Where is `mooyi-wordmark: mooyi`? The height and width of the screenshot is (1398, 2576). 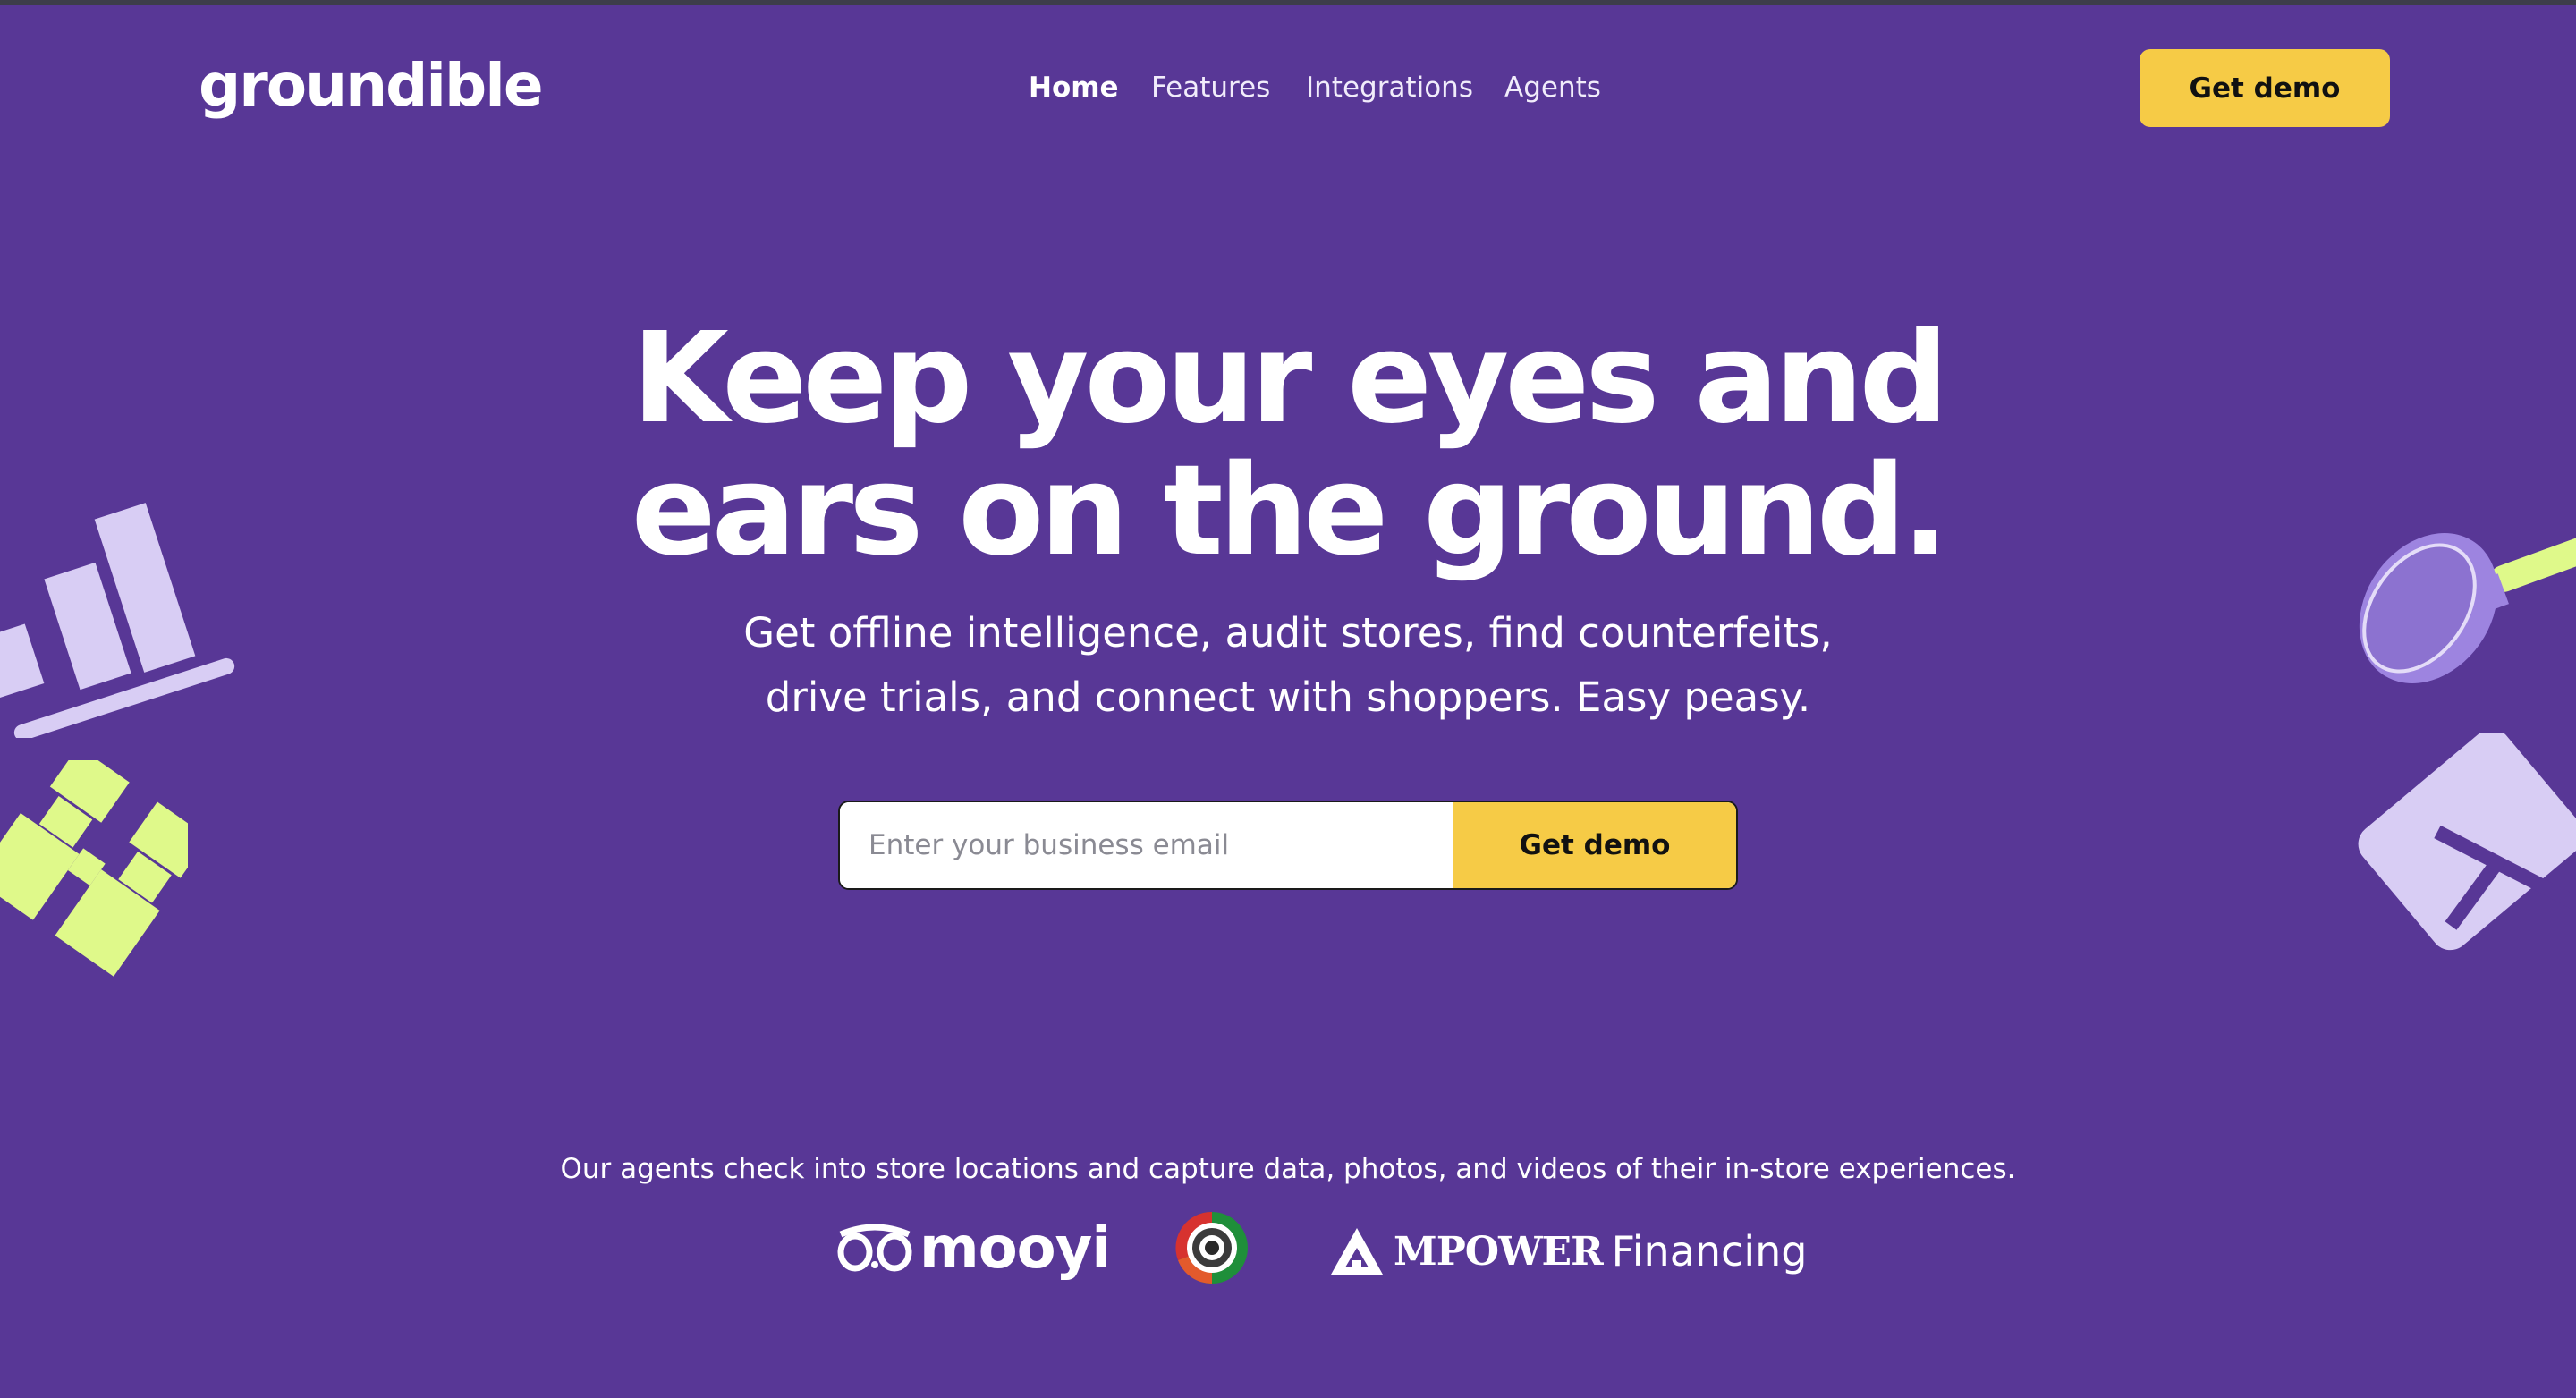 mooyi-wordmark: mooyi is located at coordinates (1015, 1249).